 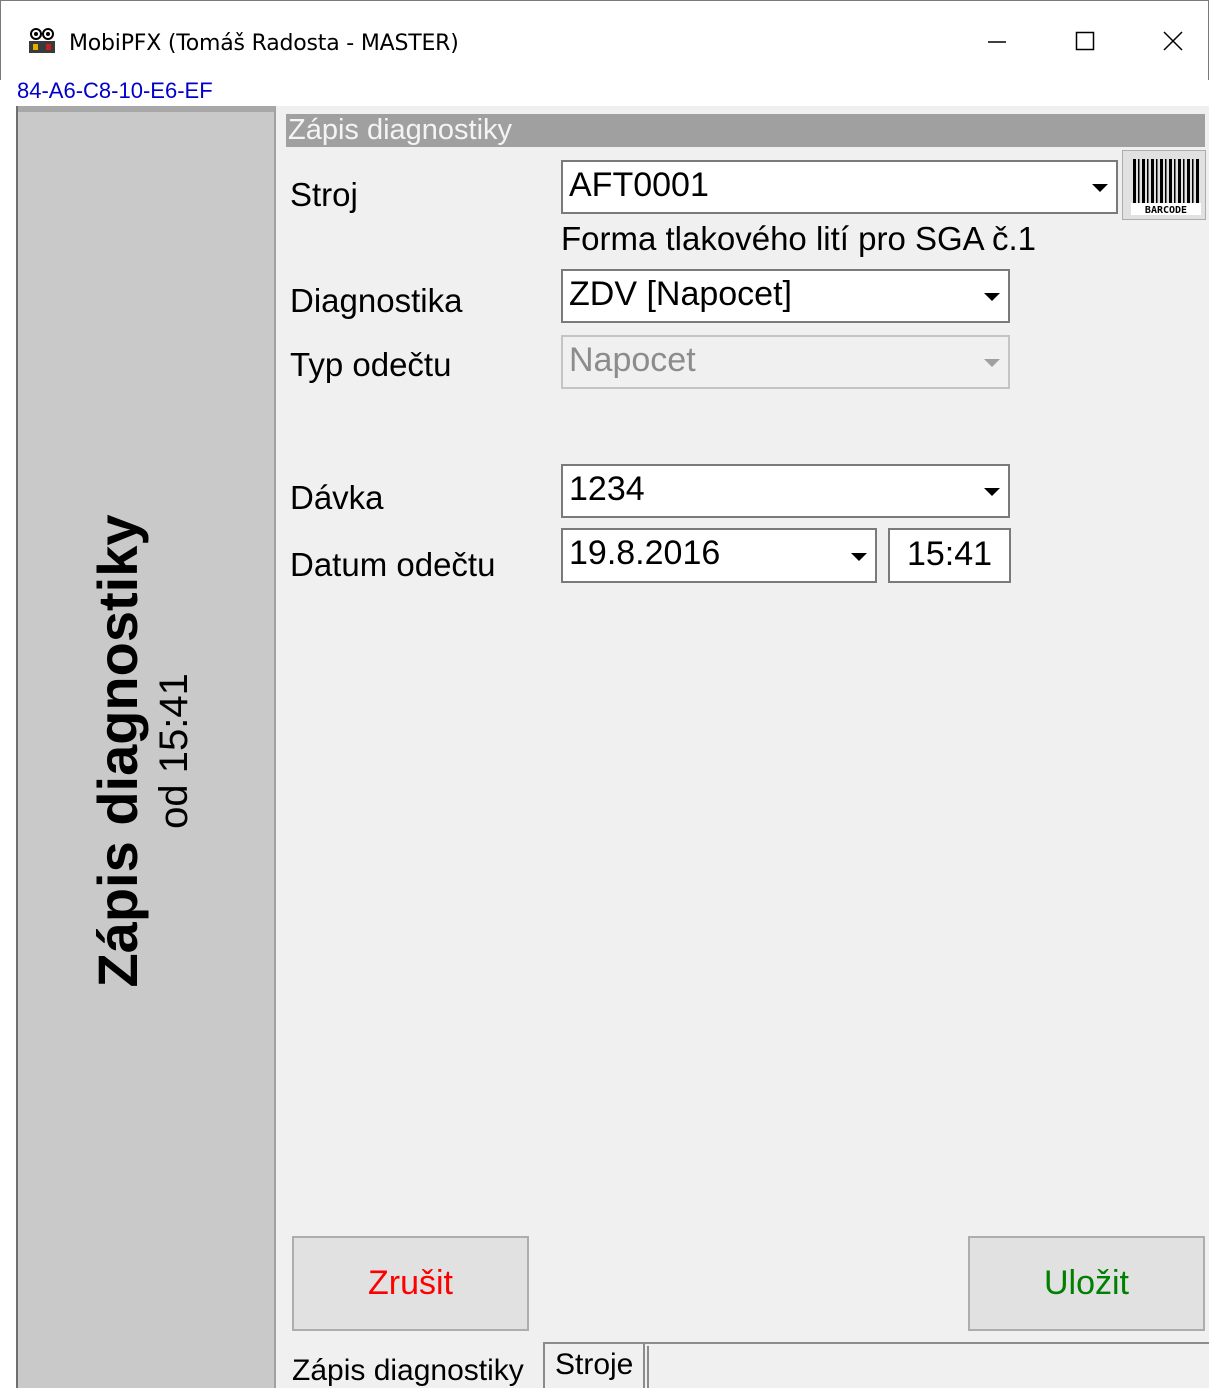 I want to click on stroj-value: AFT0001, so click(x=639, y=185).